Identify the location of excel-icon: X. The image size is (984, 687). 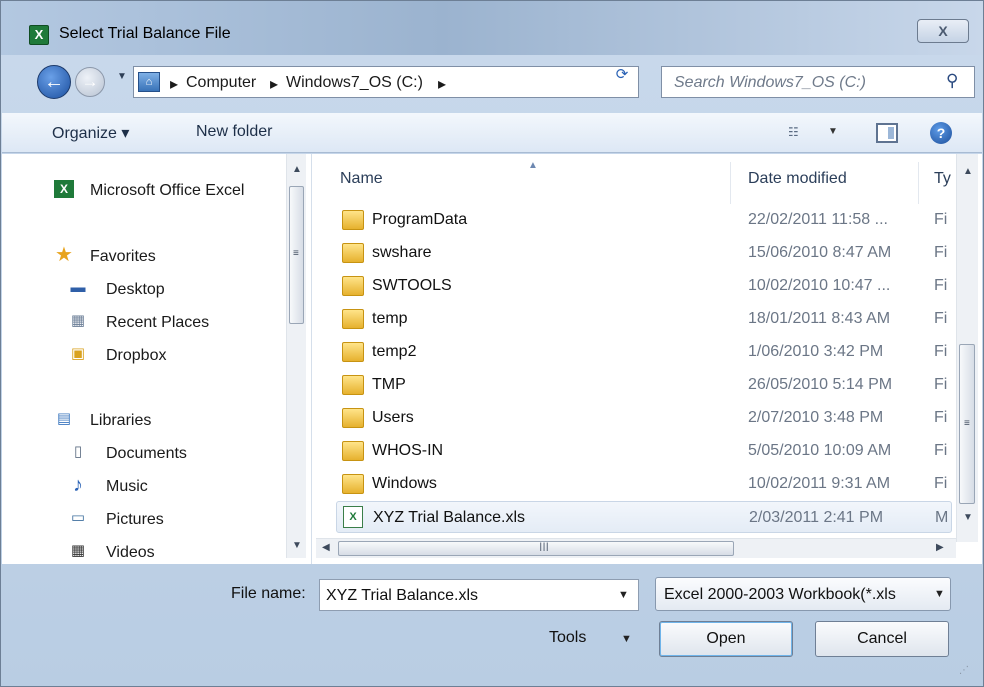
(64, 189).